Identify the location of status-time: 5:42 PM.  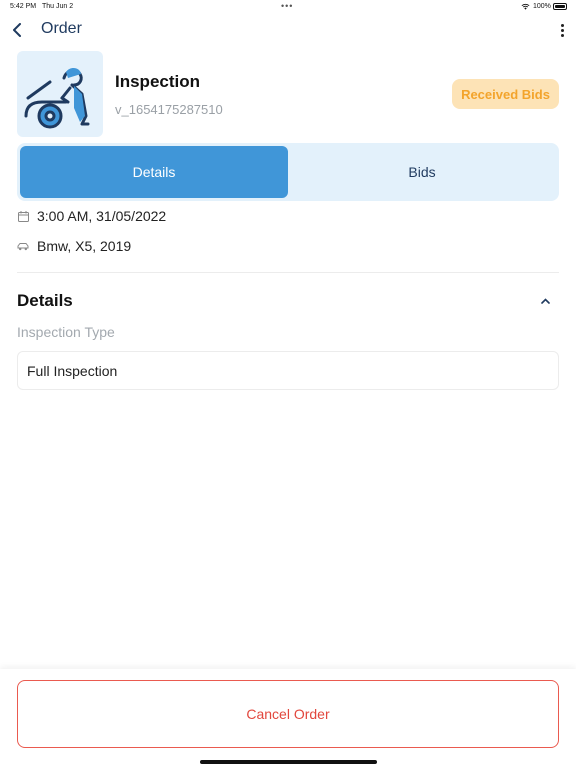
(23, 6).